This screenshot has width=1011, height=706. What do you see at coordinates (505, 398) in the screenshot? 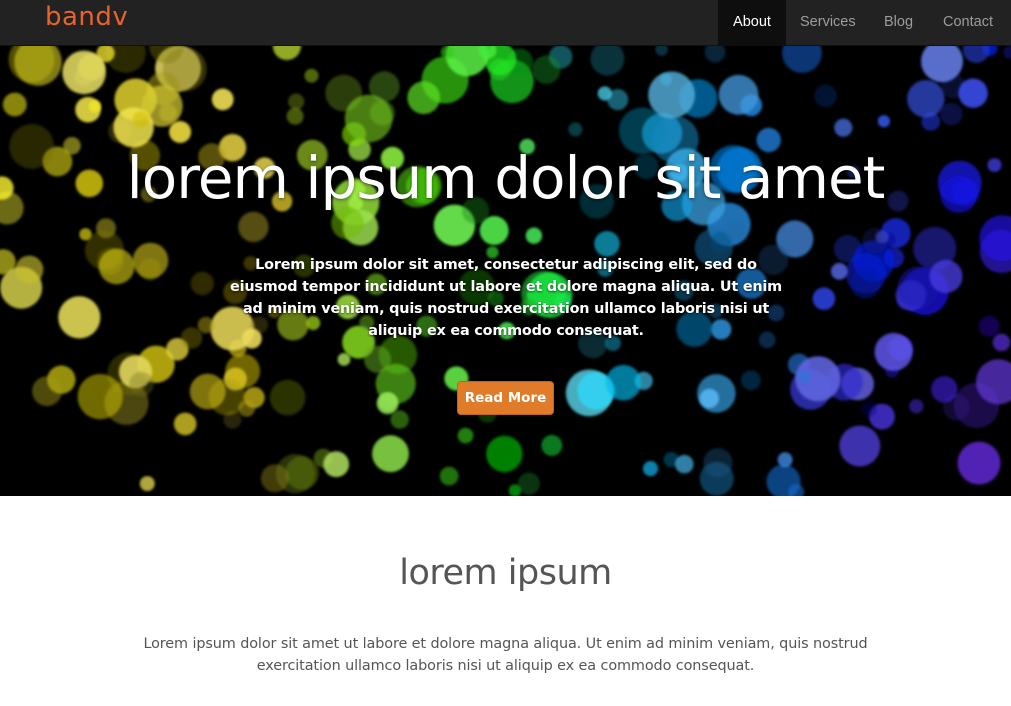
I see `read-more-button: Read More` at bounding box center [505, 398].